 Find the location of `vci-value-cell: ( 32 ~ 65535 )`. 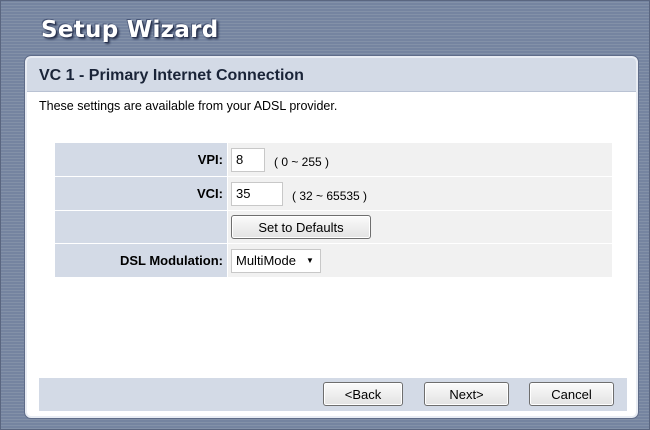

vci-value-cell: ( 32 ~ 65535 ) is located at coordinates (419, 193).